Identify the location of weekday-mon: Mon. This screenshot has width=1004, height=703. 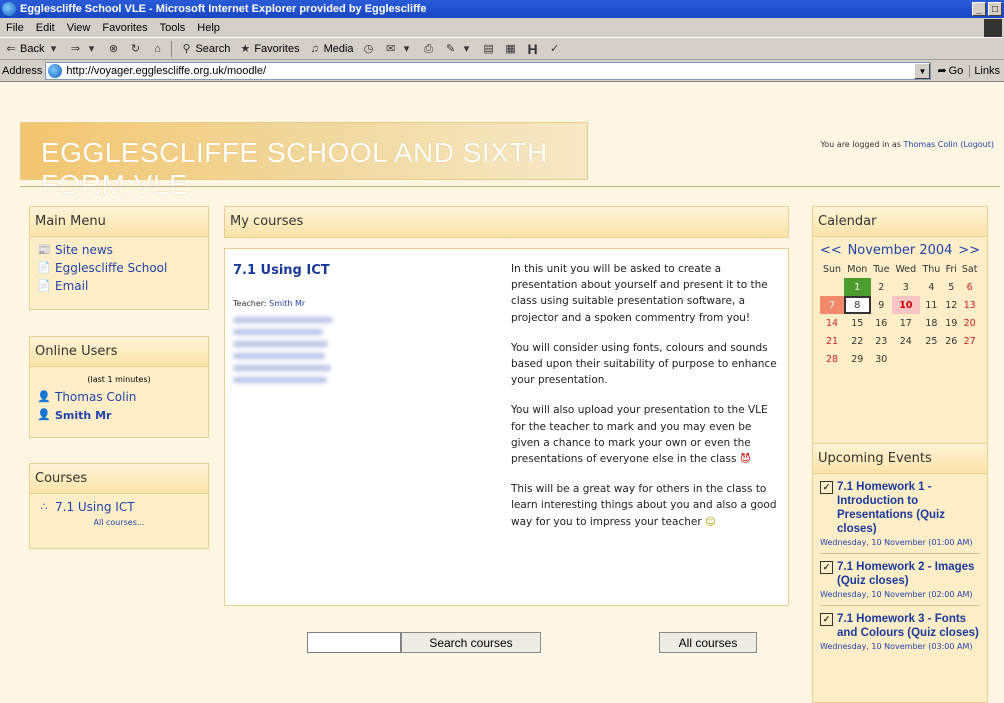
(857, 269).